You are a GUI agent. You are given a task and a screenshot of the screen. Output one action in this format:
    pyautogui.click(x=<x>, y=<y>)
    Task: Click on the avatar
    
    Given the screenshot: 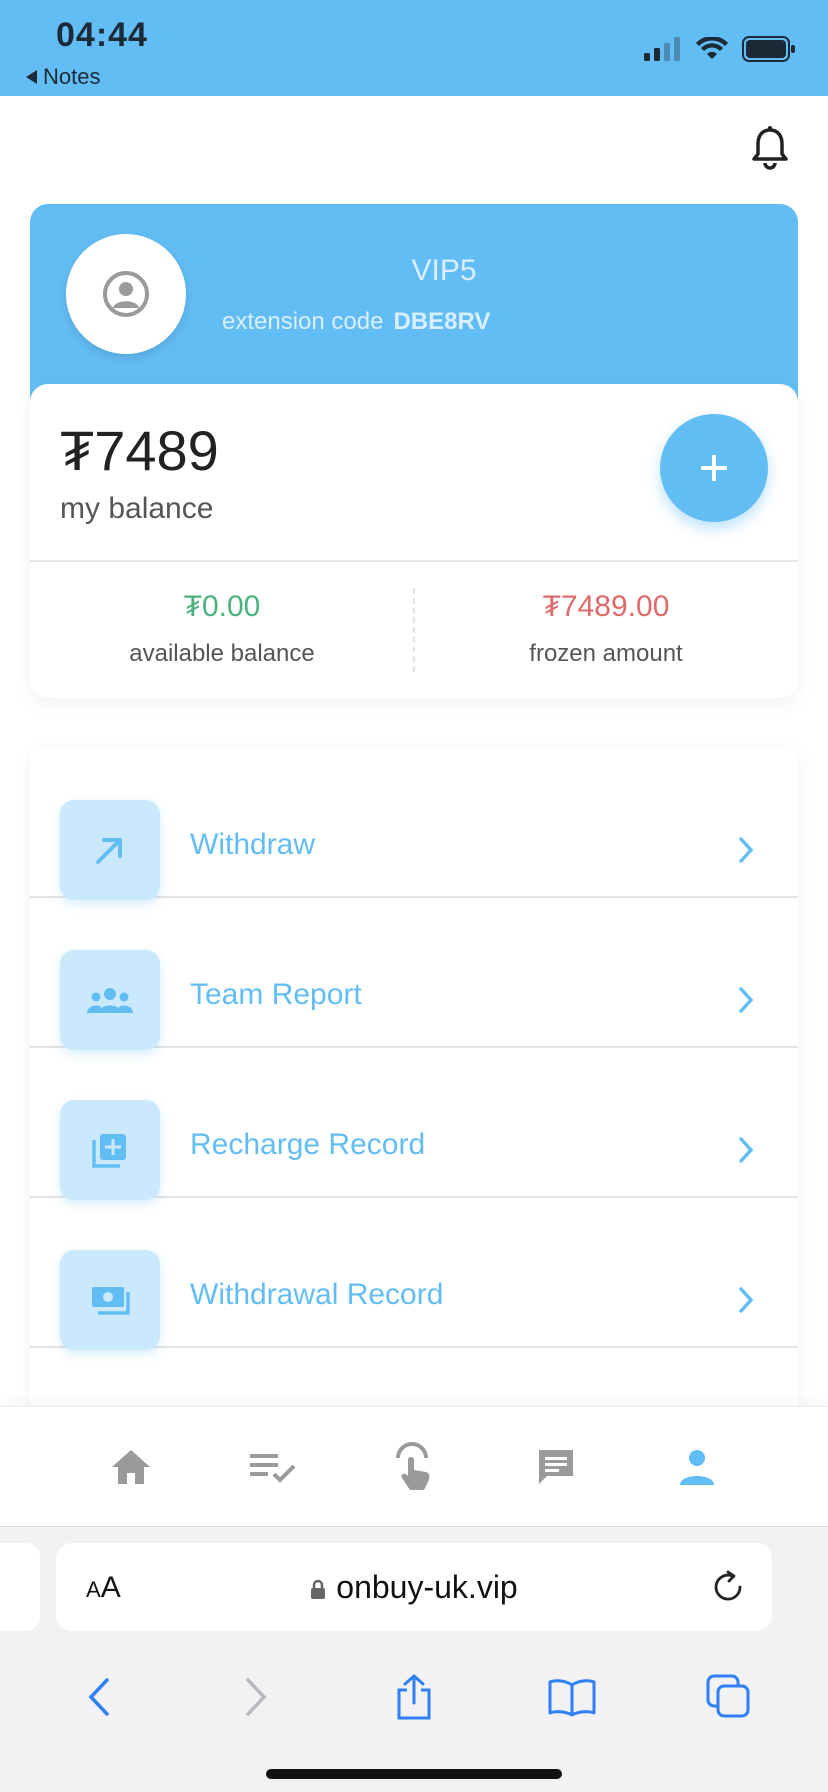 What is the action you would take?
    pyautogui.click(x=126, y=294)
    